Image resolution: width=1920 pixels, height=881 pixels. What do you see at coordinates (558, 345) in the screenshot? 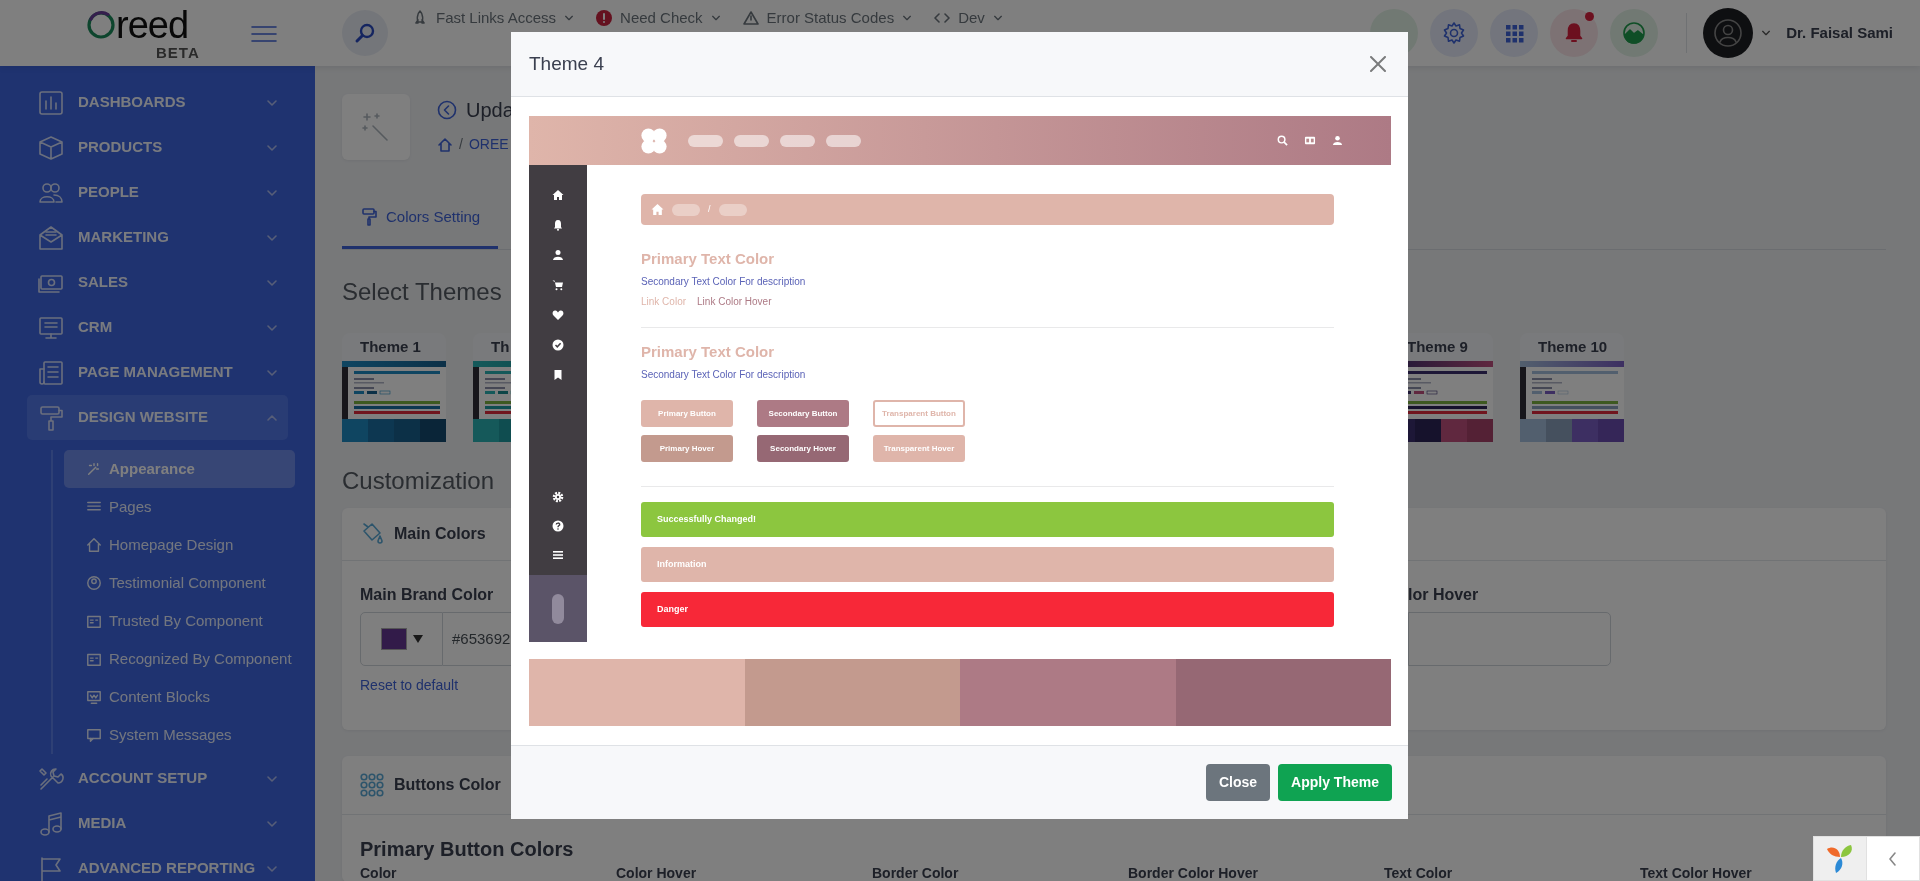
I see `check-circle-icon` at bounding box center [558, 345].